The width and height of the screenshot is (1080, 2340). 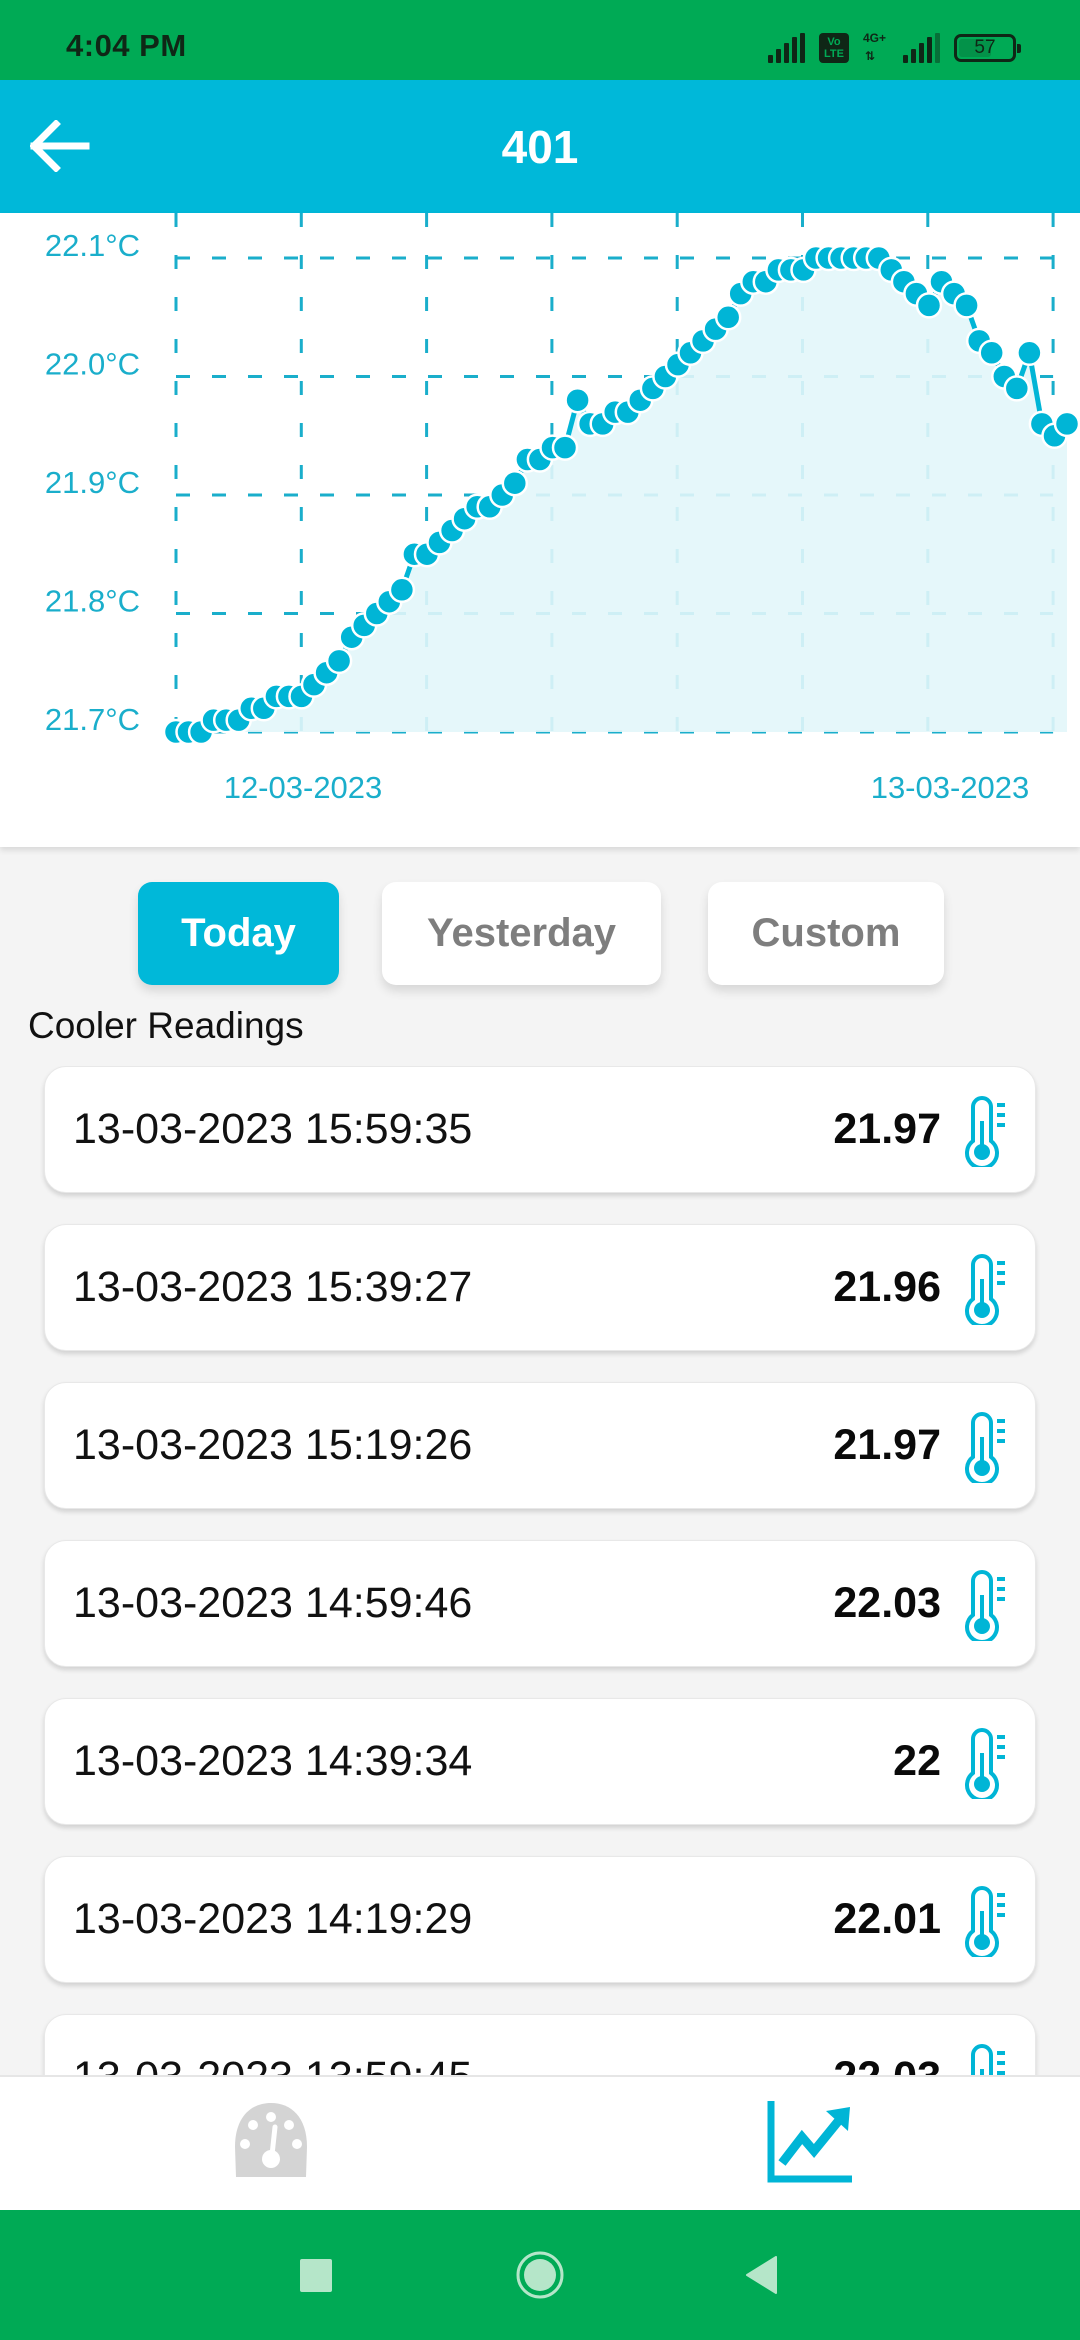 What do you see at coordinates (126, 45) in the screenshot?
I see `status-time: 4:04 PM` at bounding box center [126, 45].